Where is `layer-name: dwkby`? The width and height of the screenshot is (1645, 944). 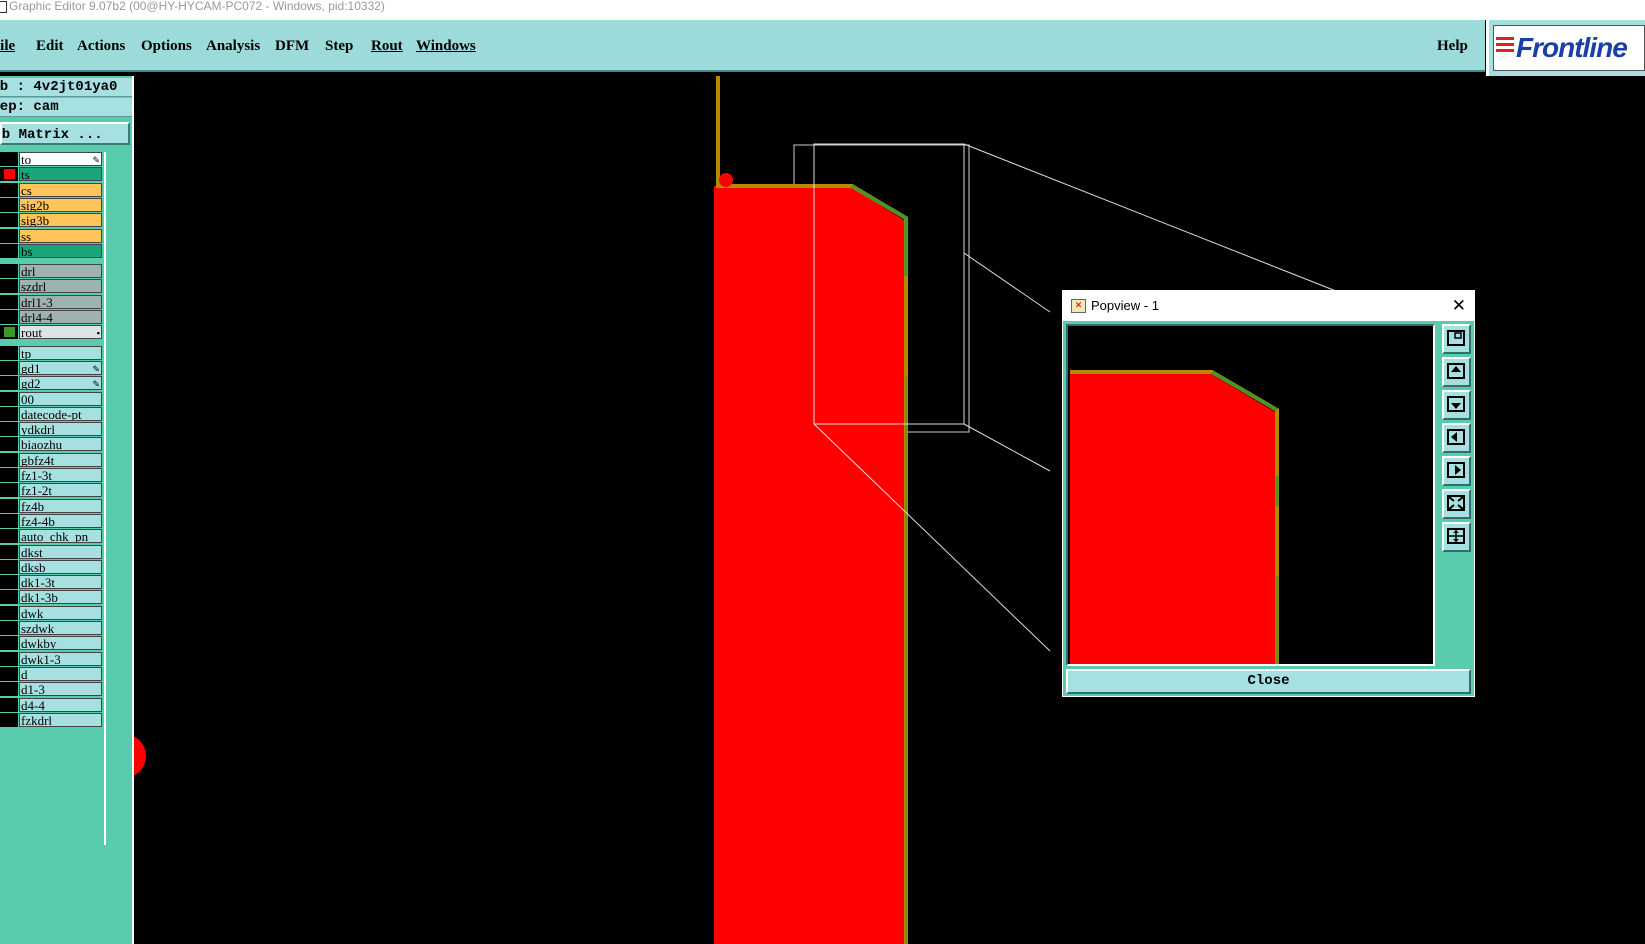 layer-name: dwkby is located at coordinates (60, 643).